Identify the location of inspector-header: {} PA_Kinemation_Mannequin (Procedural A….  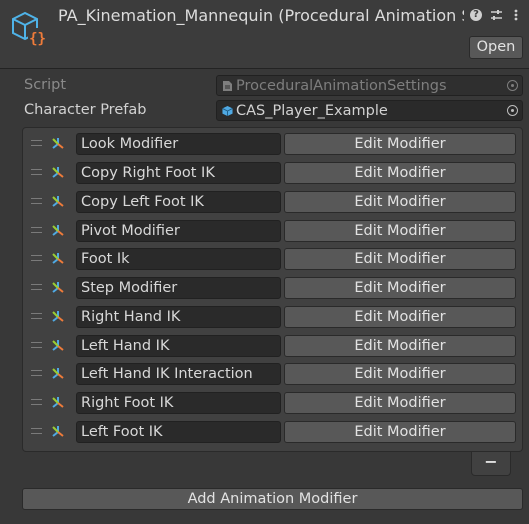
(264, 34).